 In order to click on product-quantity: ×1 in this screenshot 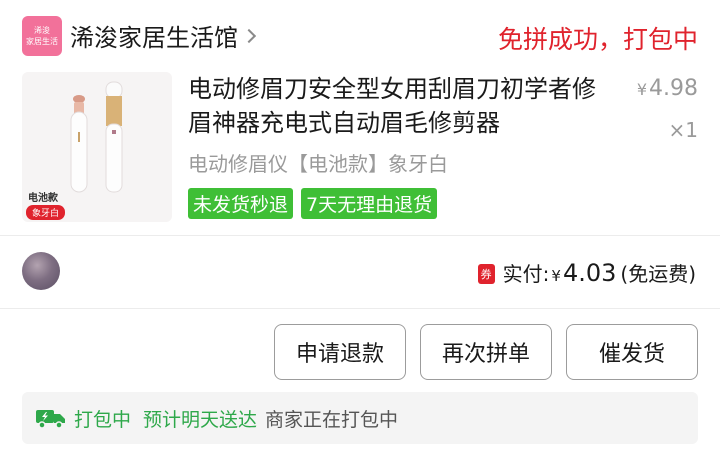, I will do `click(683, 130)`.